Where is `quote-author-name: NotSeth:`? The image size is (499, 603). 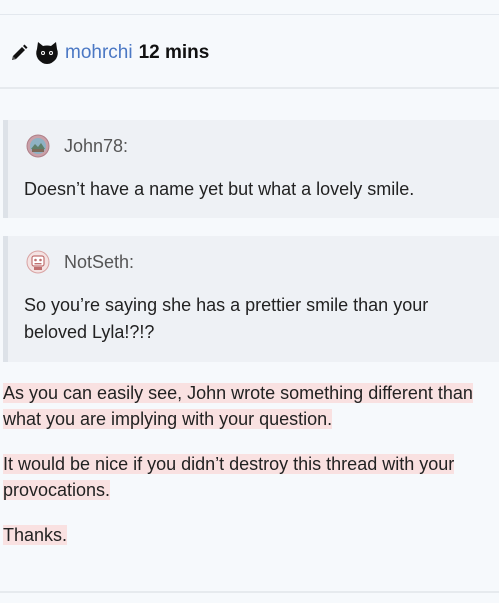 quote-author-name: NotSeth: is located at coordinates (99, 262).